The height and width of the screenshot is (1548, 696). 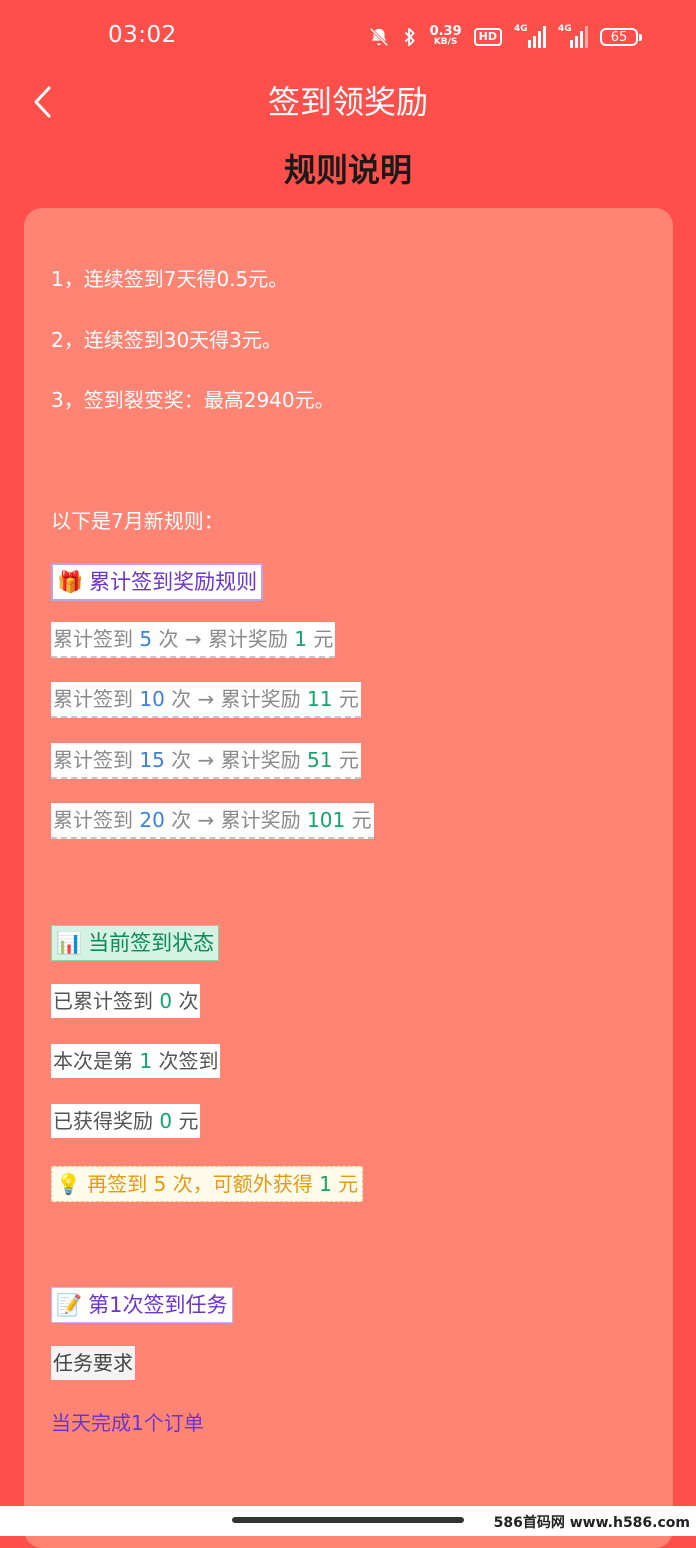 What do you see at coordinates (68, 1184) in the screenshot?
I see `lightbulb-icon: 💡` at bounding box center [68, 1184].